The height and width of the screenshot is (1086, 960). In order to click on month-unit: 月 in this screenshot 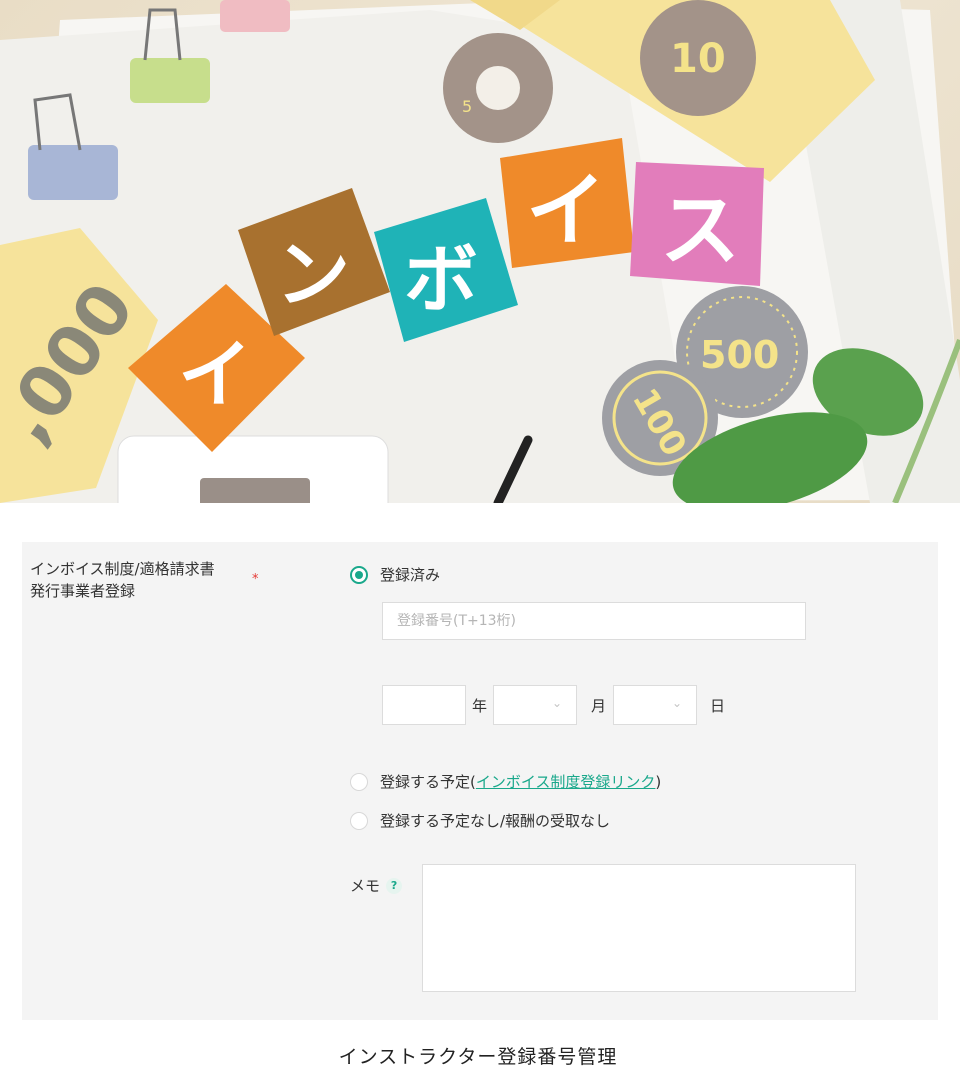, I will do `click(599, 706)`.